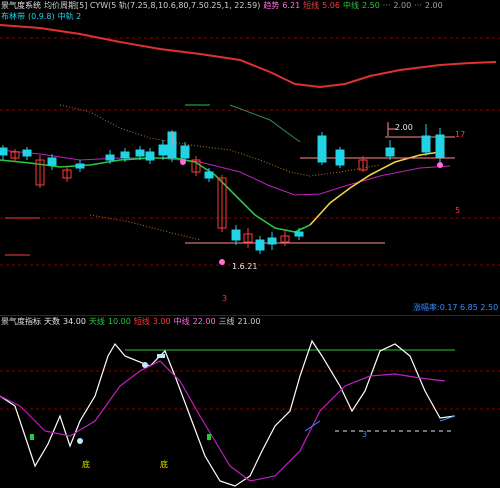 The image size is (500, 488). I want to click on band-segment, so click(265, 123).